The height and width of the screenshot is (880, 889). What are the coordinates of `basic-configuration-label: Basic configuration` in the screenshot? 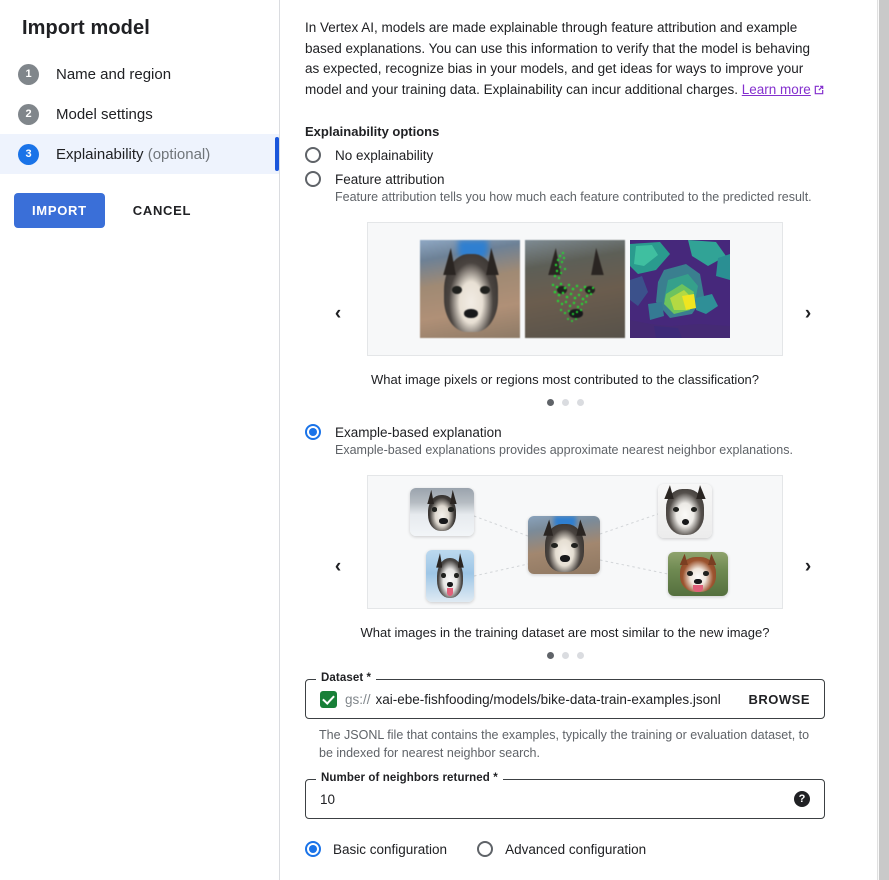 It's located at (390, 849).